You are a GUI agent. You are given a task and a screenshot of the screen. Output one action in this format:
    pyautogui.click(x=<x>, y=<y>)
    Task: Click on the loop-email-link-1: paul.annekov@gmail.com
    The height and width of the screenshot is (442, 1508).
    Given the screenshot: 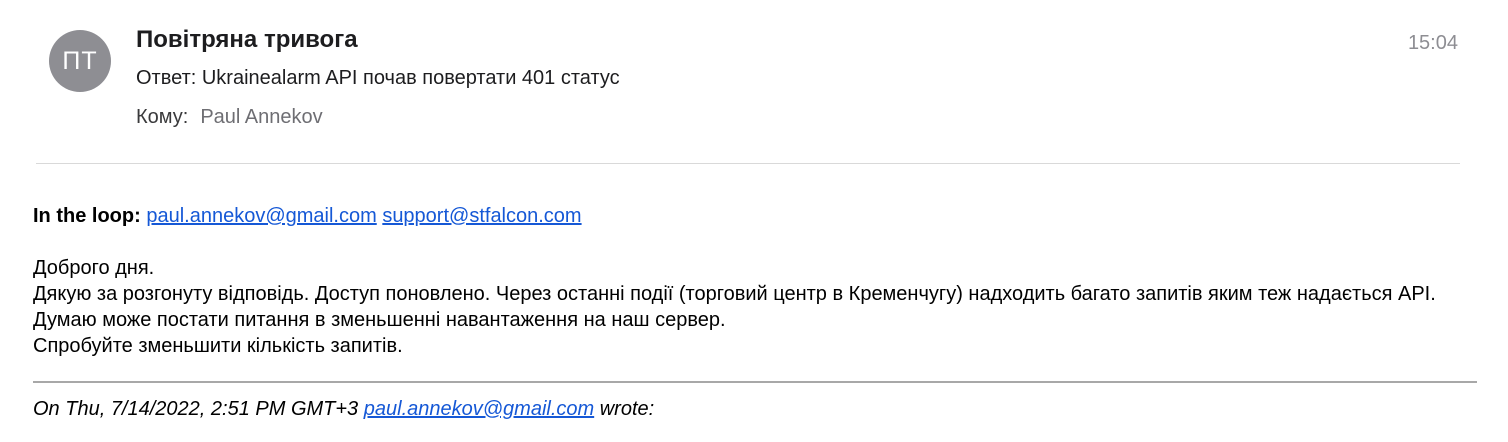 What is the action you would take?
    pyautogui.click(x=261, y=216)
    